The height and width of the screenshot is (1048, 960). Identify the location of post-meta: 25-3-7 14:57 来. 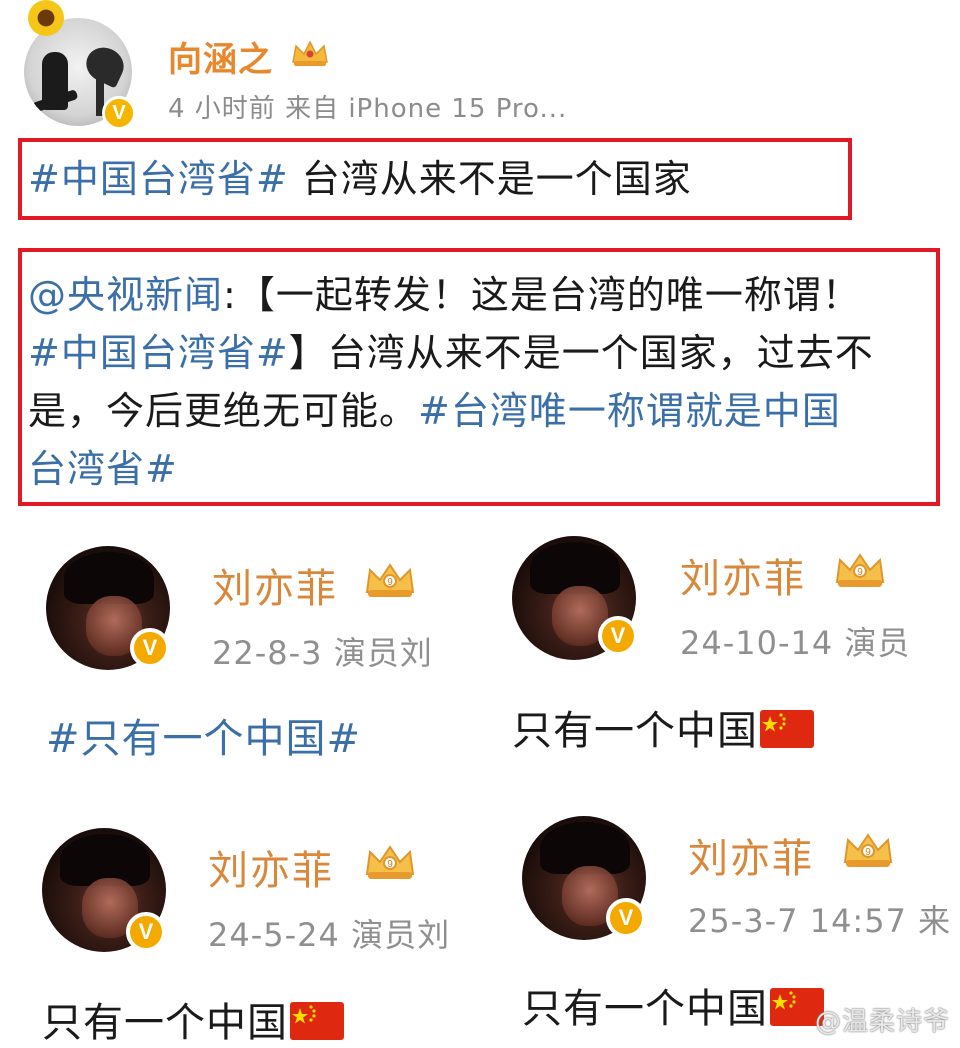
(820, 921).